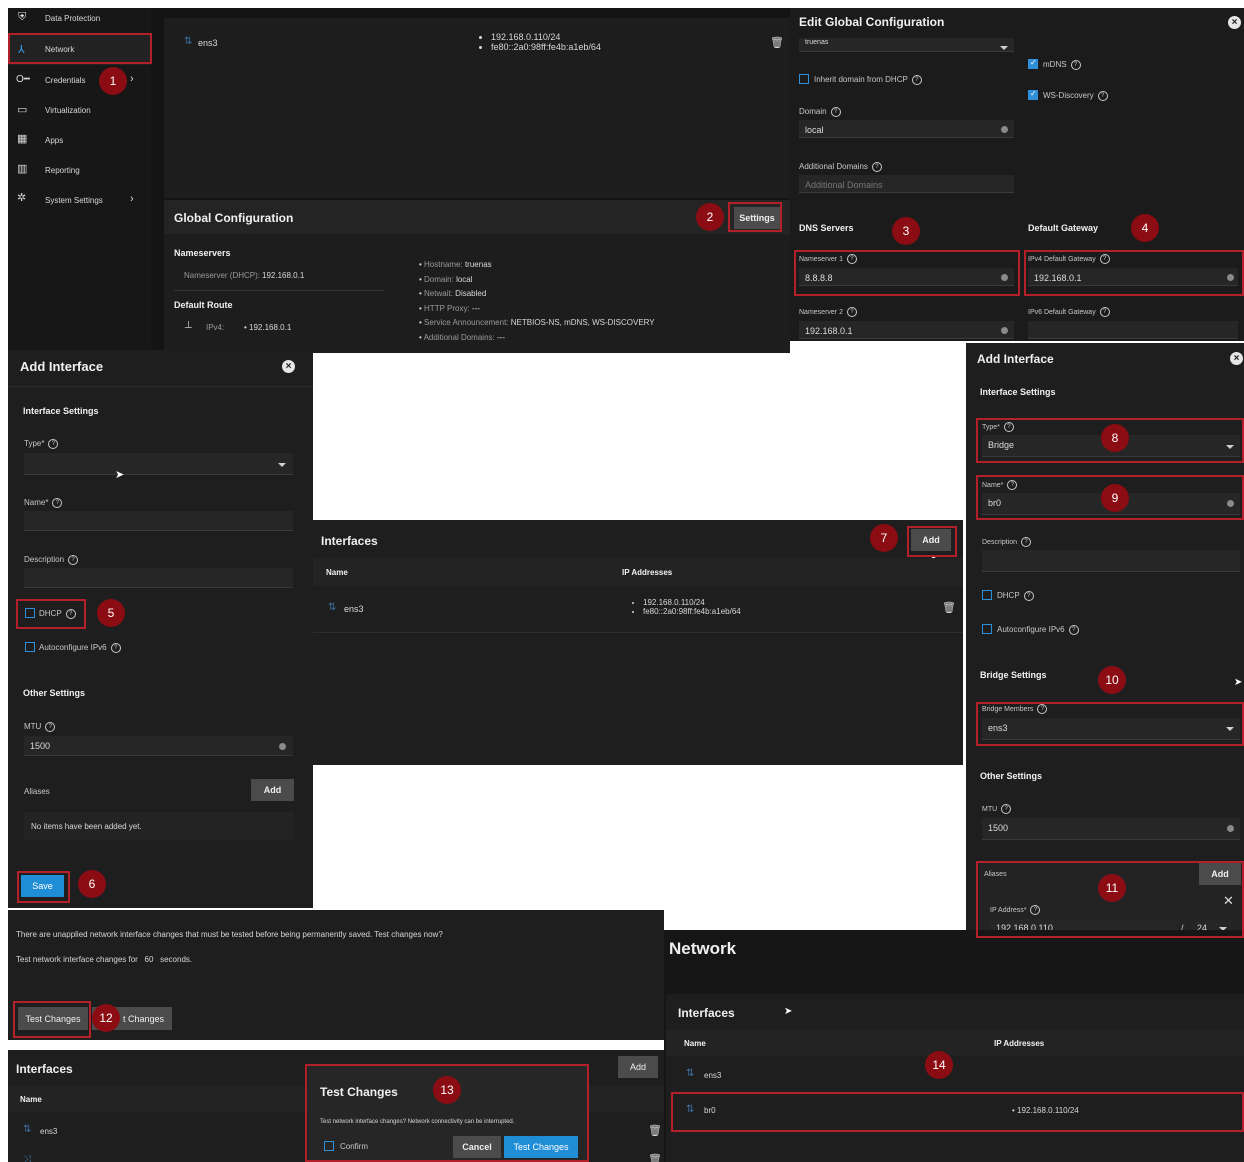 The image size is (1244, 1162). Describe the element at coordinates (1230, 447) in the screenshot. I see `chevron-down-icon` at that location.